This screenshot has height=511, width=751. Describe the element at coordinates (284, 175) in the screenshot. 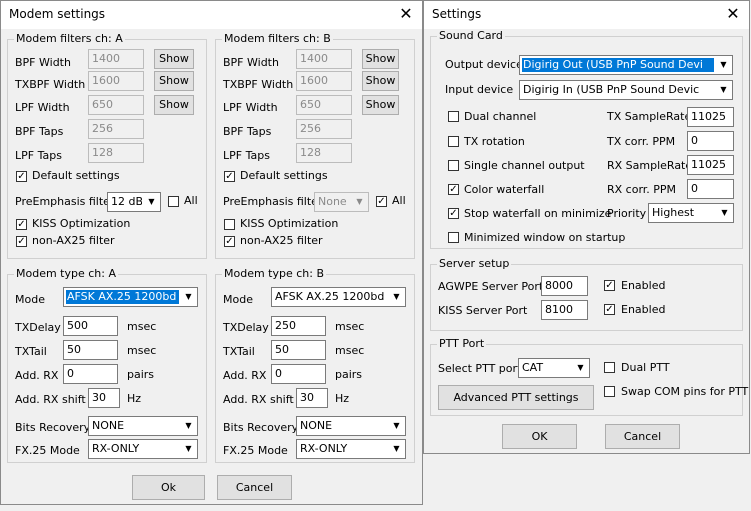

I see `default-settings-label: Default settings` at that location.